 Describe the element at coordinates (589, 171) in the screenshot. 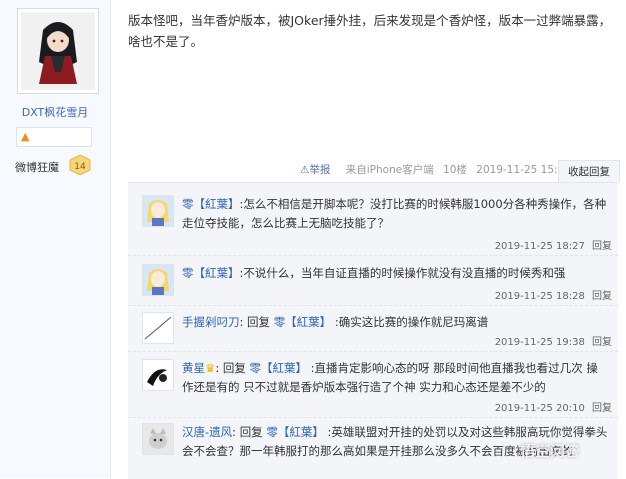

I see `collapse-replies-button: 收起回复` at that location.